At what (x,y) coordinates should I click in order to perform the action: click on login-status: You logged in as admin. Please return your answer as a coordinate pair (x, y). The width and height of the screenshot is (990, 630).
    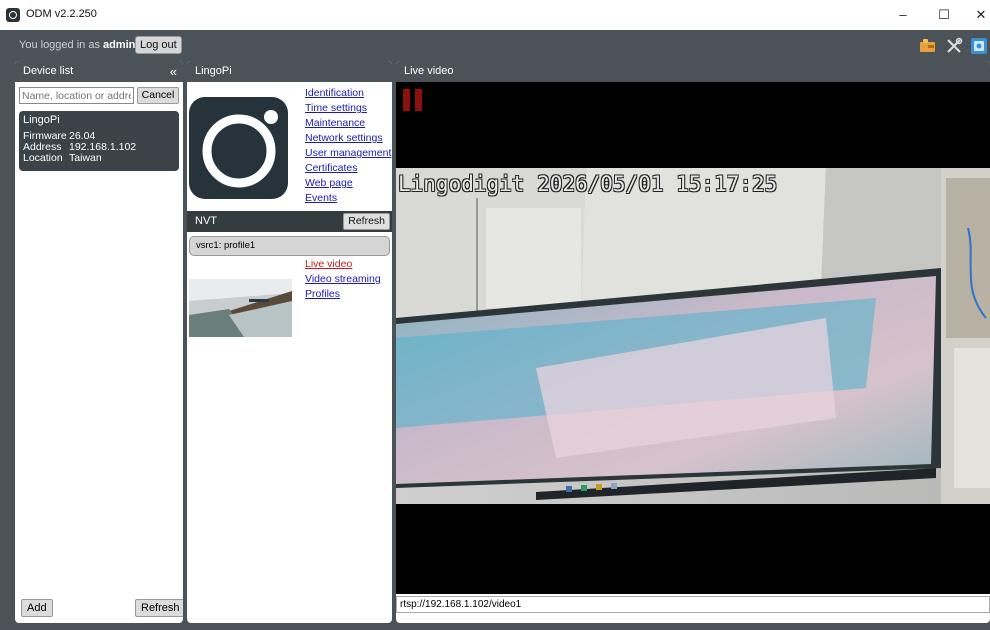
    Looking at the image, I should click on (77, 45).